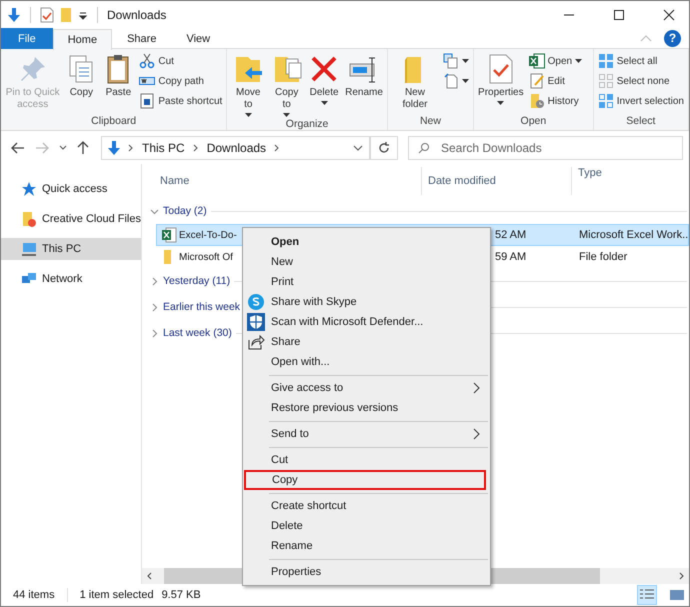 This screenshot has width=690, height=607. What do you see at coordinates (603, 257) in the screenshot?
I see `type-cell: File folder` at bounding box center [603, 257].